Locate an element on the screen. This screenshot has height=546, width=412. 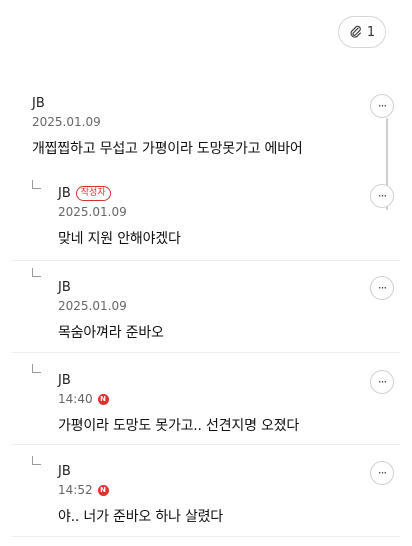
reply-item: JB 14:52 N 야.. 너가 준바오 하나 살렸다 ··· is located at coordinates (206, 493).